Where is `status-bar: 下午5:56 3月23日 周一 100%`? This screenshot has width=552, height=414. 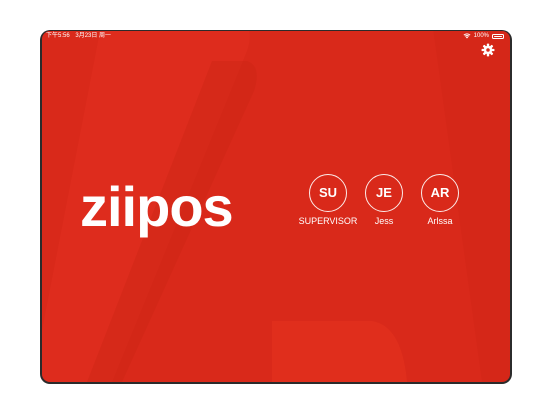 status-bar: 下午5:56 3月23日 周一 100% is located at coordinates (276, 36).